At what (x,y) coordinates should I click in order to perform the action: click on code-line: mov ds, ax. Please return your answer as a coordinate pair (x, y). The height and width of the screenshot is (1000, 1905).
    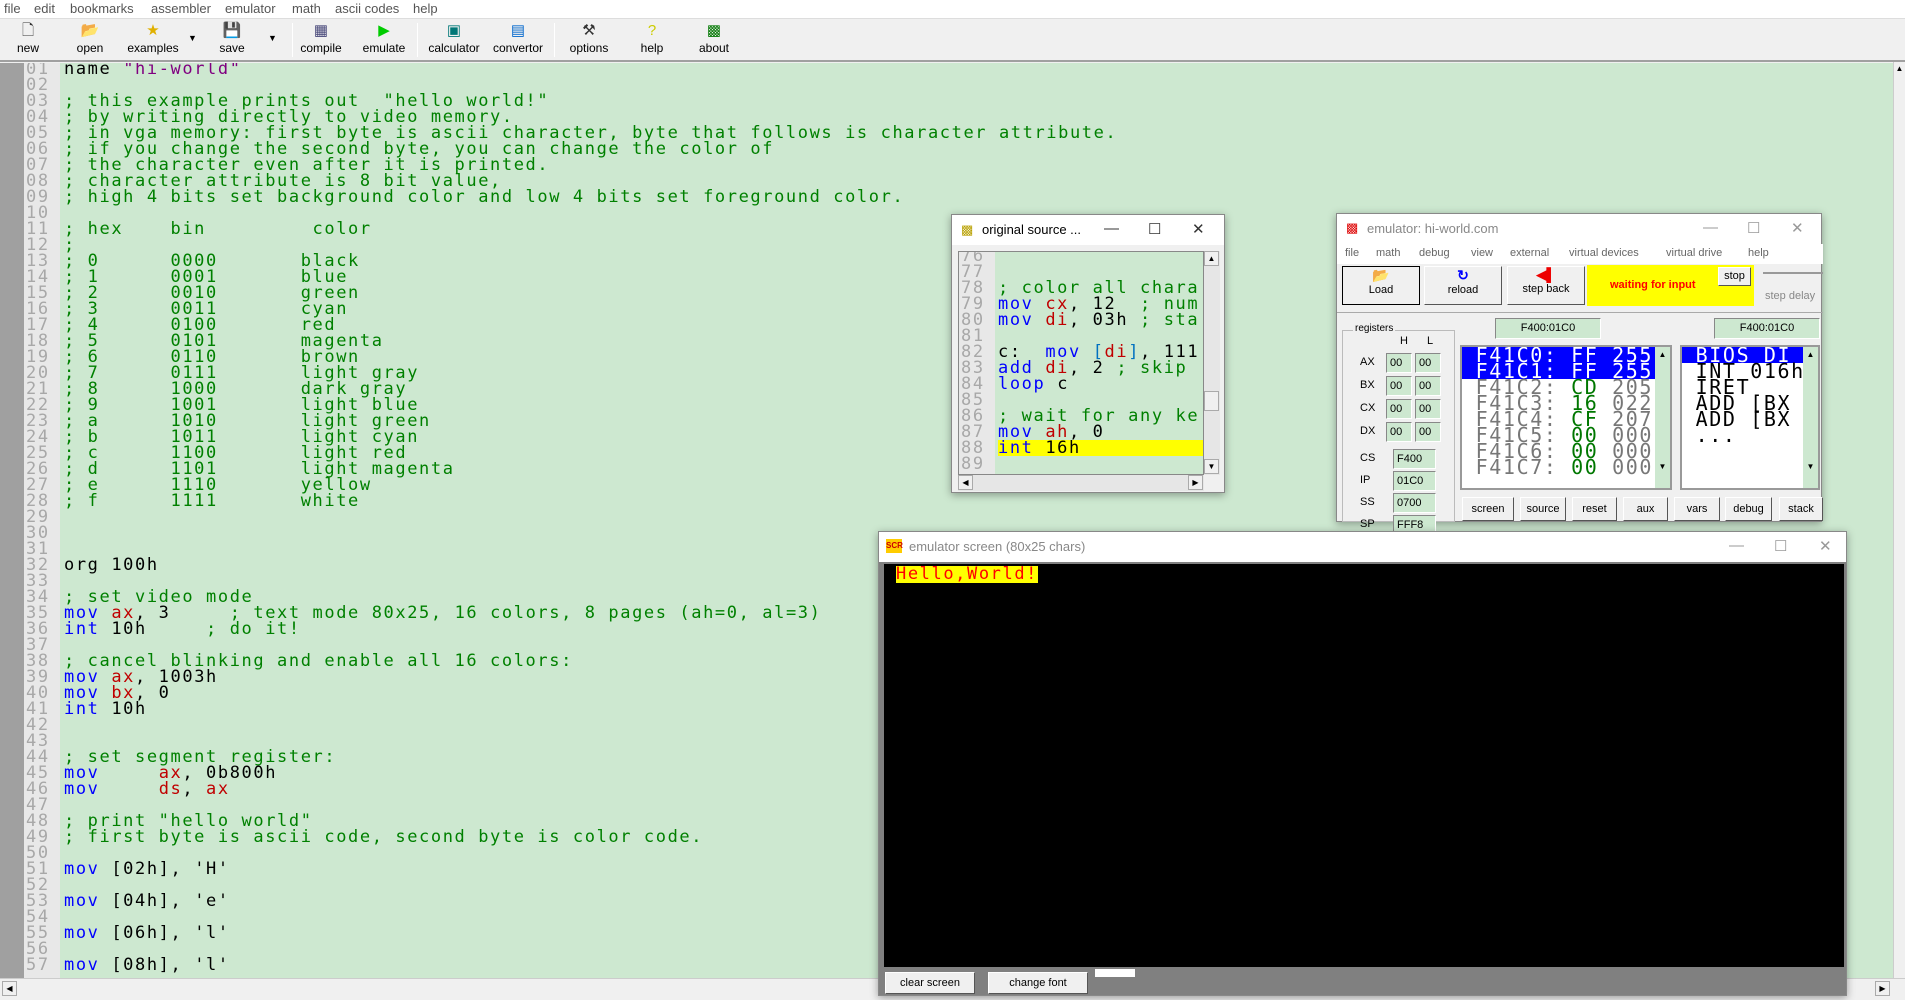
    Looking at the image, I should click on (147, 789).